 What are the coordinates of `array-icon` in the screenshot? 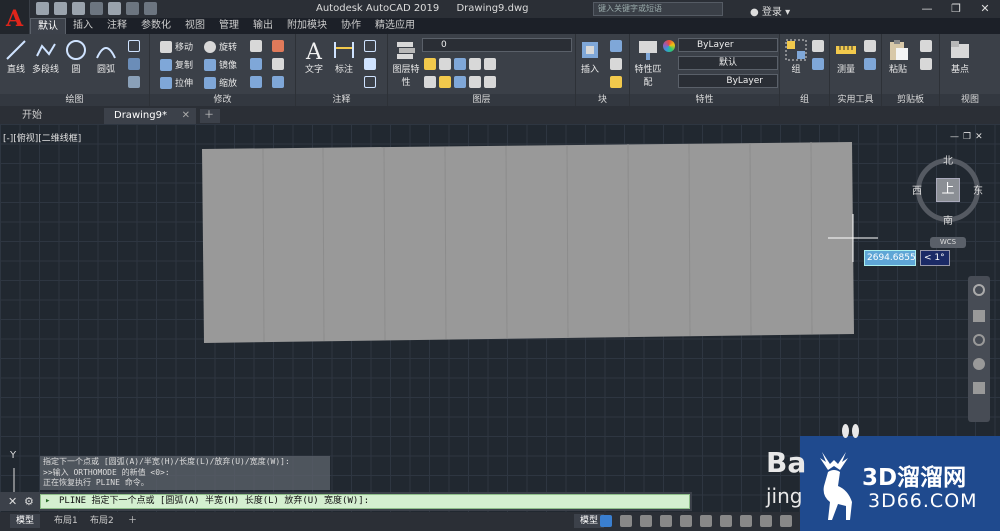 It's located at (256, 82).